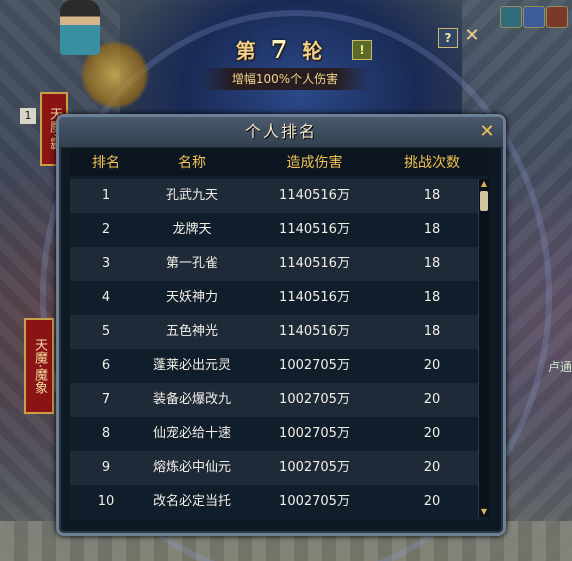 The image size is (572, 561). I want to click on cell-name: 仙宠必给十速, so click(191, 433).